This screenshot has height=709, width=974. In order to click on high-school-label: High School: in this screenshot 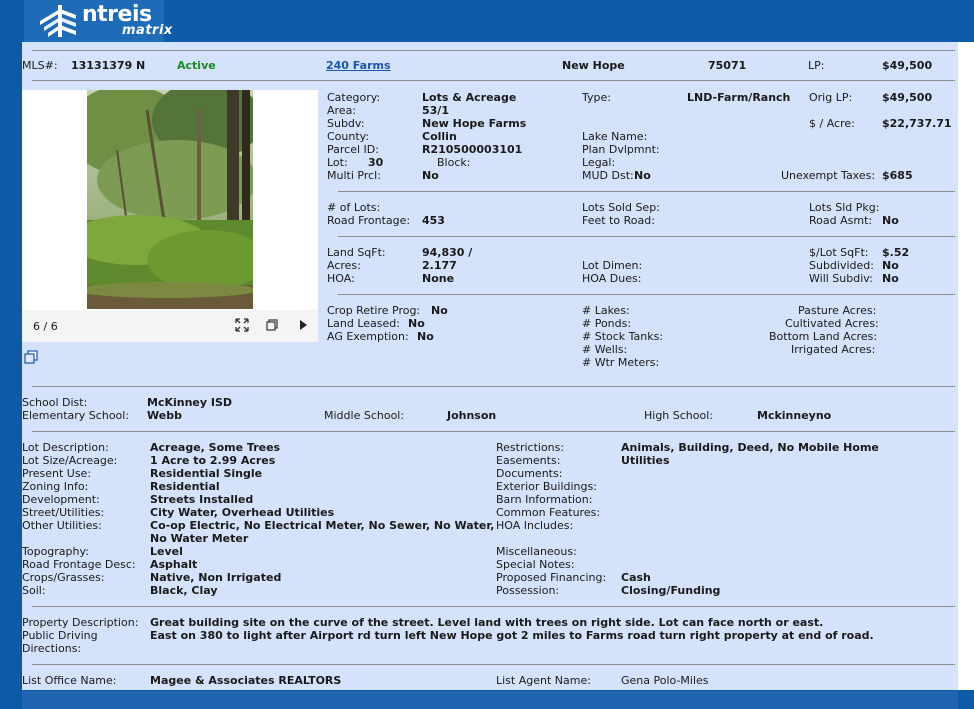, I will do `click(679, 415)`.